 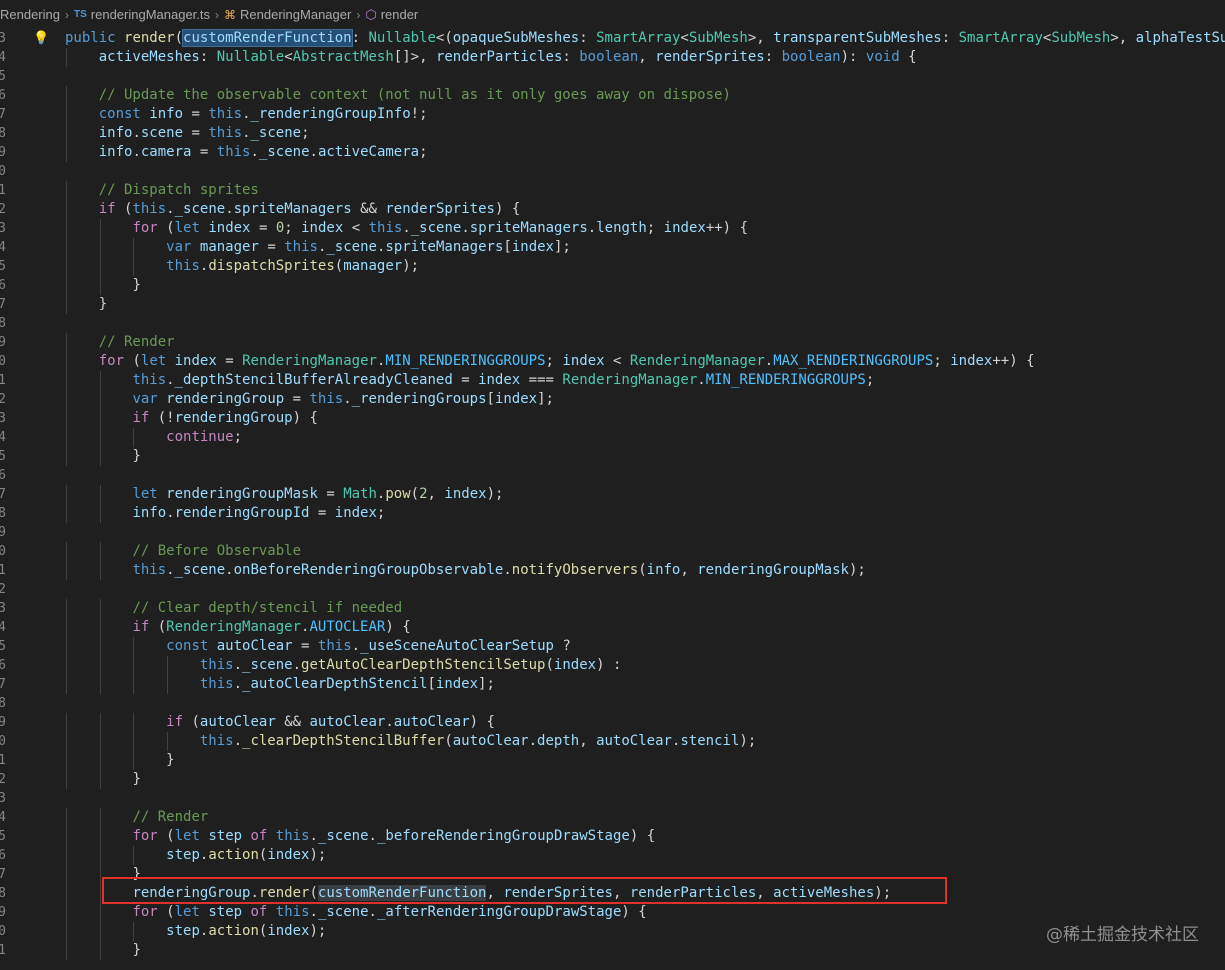 I want to click on code-text: info.scene = this._scene;, so click(x=204, y=133).